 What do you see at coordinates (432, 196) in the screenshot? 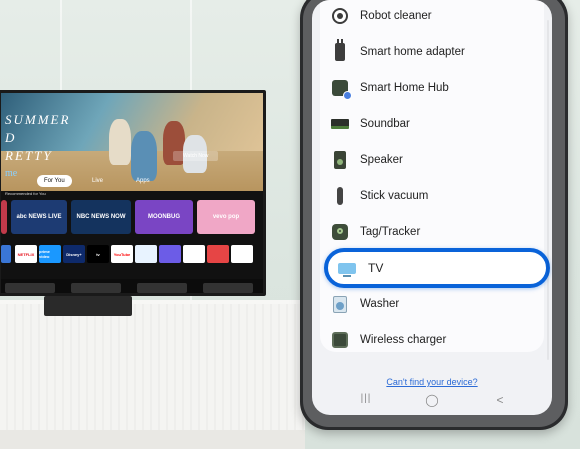
I see `device-item-stick-vacuum: Stick vacuum` at bounding box center [432, 196].